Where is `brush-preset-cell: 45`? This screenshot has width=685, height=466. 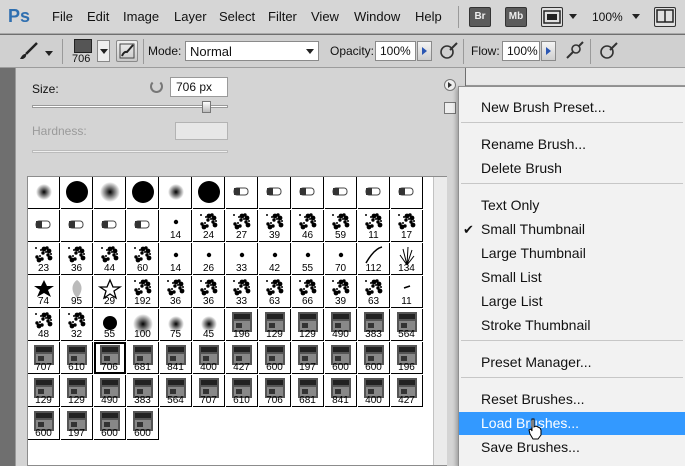 brush-preset-cell: 45 is located at coordinates (209, 325).